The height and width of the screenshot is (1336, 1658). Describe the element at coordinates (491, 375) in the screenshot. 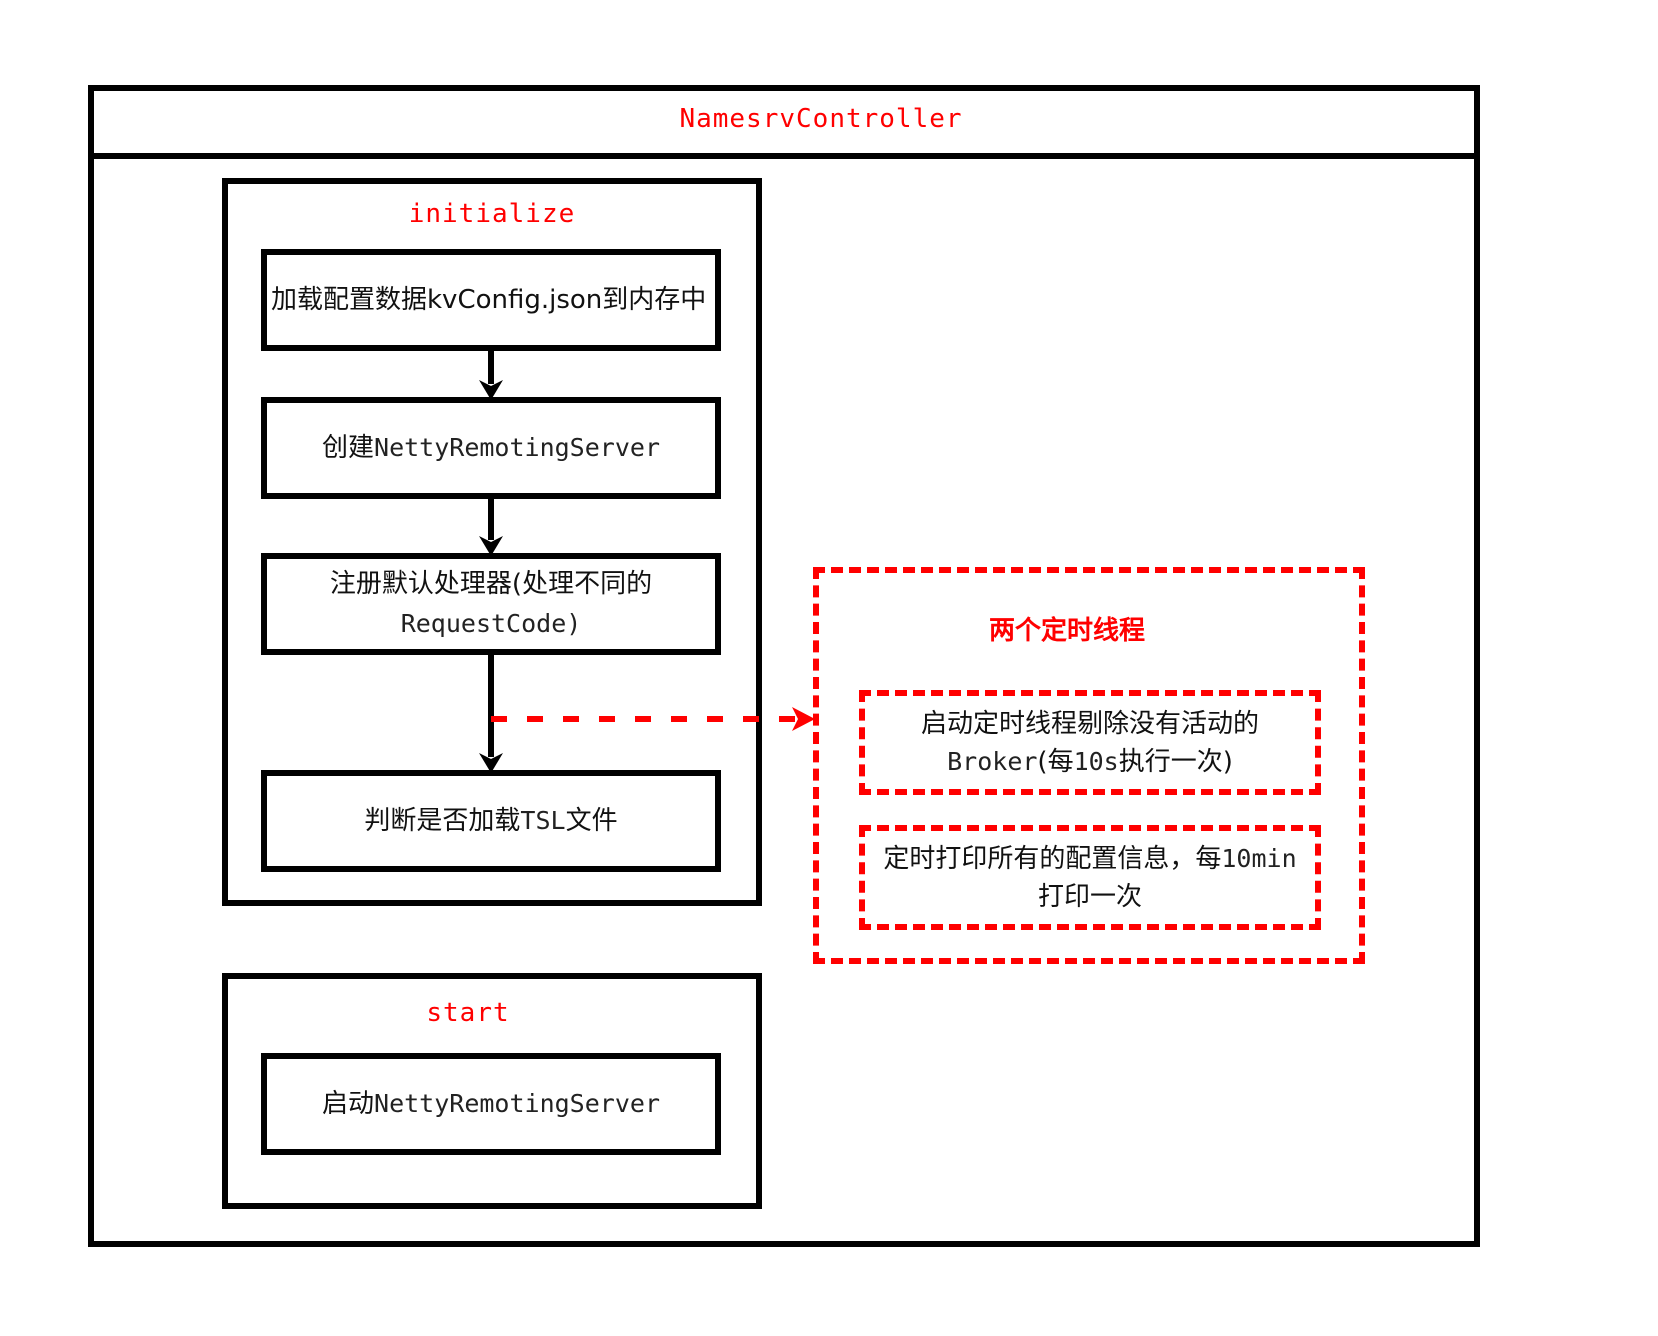

I see `arrow-load-to-create` at that location.